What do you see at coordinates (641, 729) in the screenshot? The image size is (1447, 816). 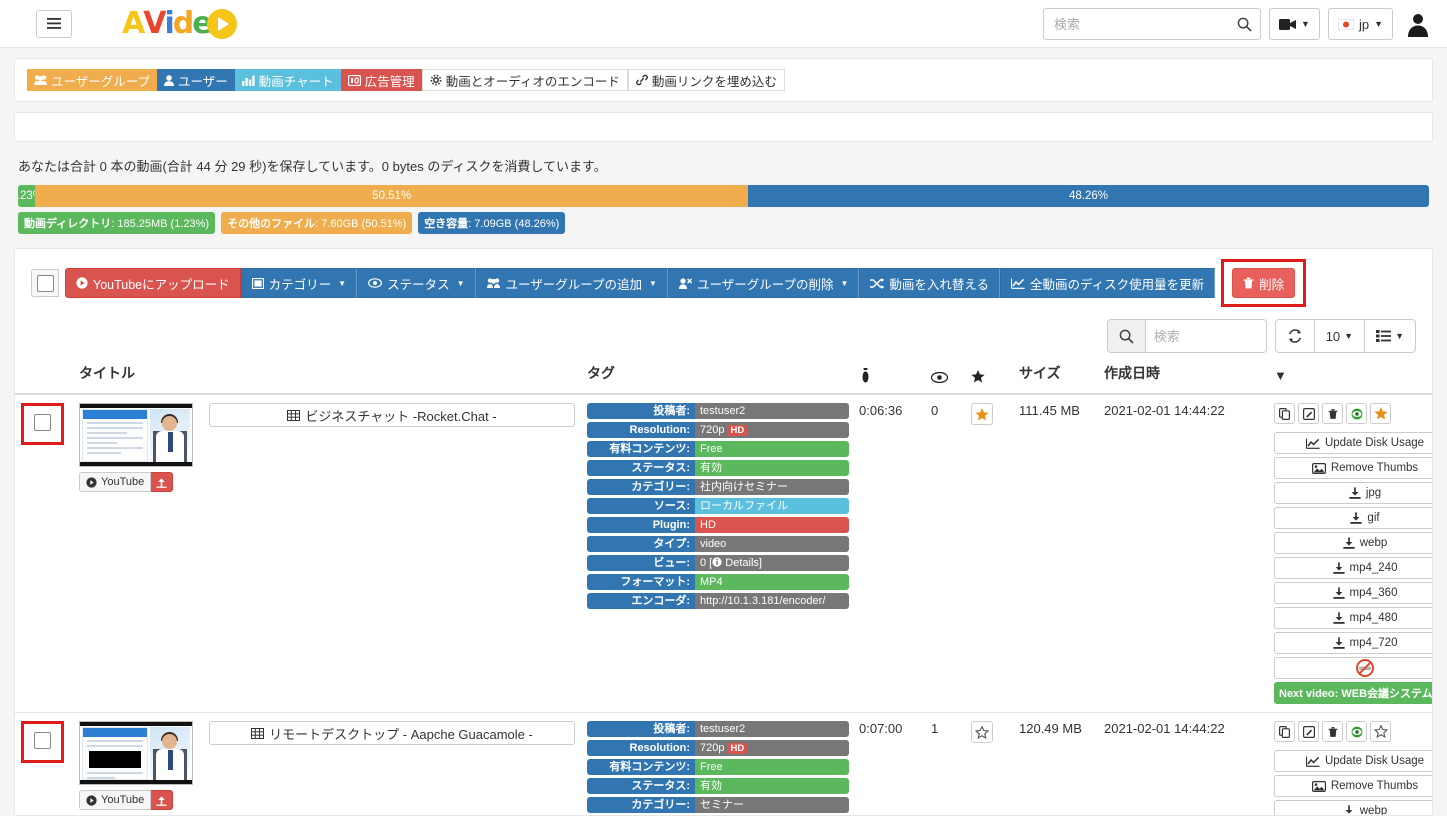 I see `tag-key: 投稿者:` at bounding box center [641, 729].